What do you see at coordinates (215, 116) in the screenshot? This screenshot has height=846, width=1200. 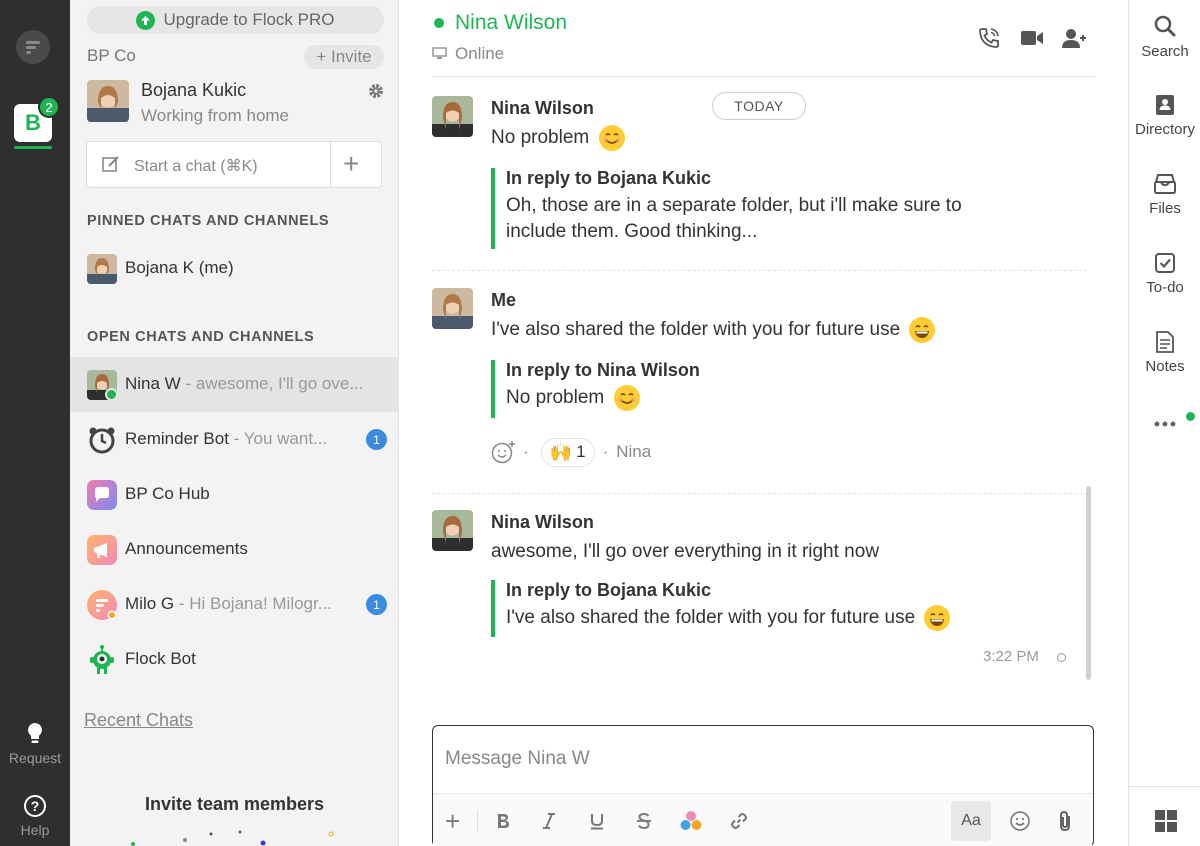 I see `my-status: Working from home` at bounding box center [215, 116].